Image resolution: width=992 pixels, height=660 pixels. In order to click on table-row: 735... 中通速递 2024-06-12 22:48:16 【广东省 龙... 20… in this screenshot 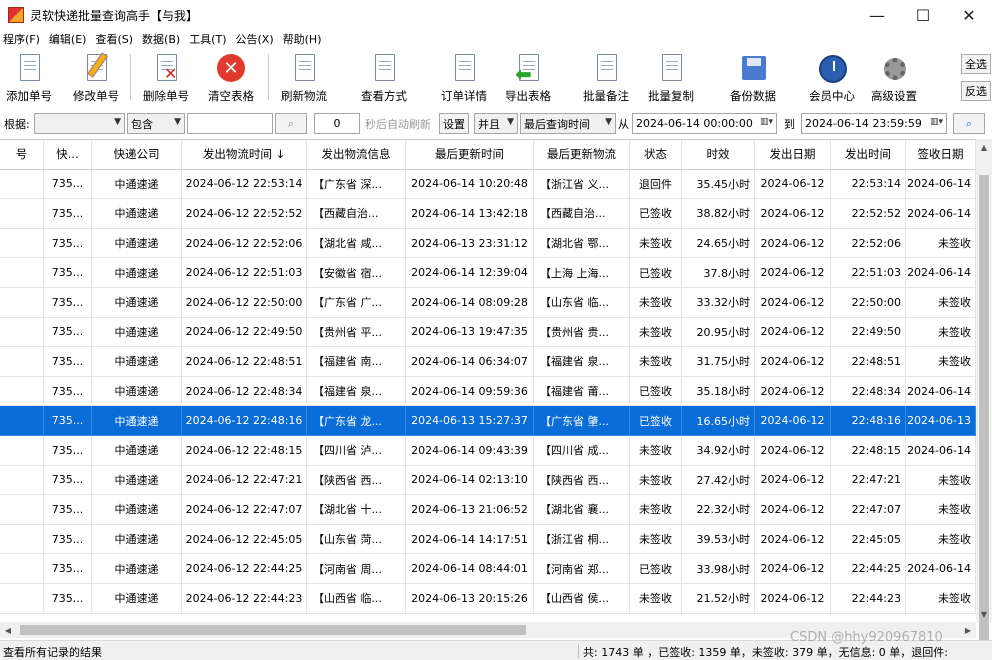, I will do `click(488, 421)`.